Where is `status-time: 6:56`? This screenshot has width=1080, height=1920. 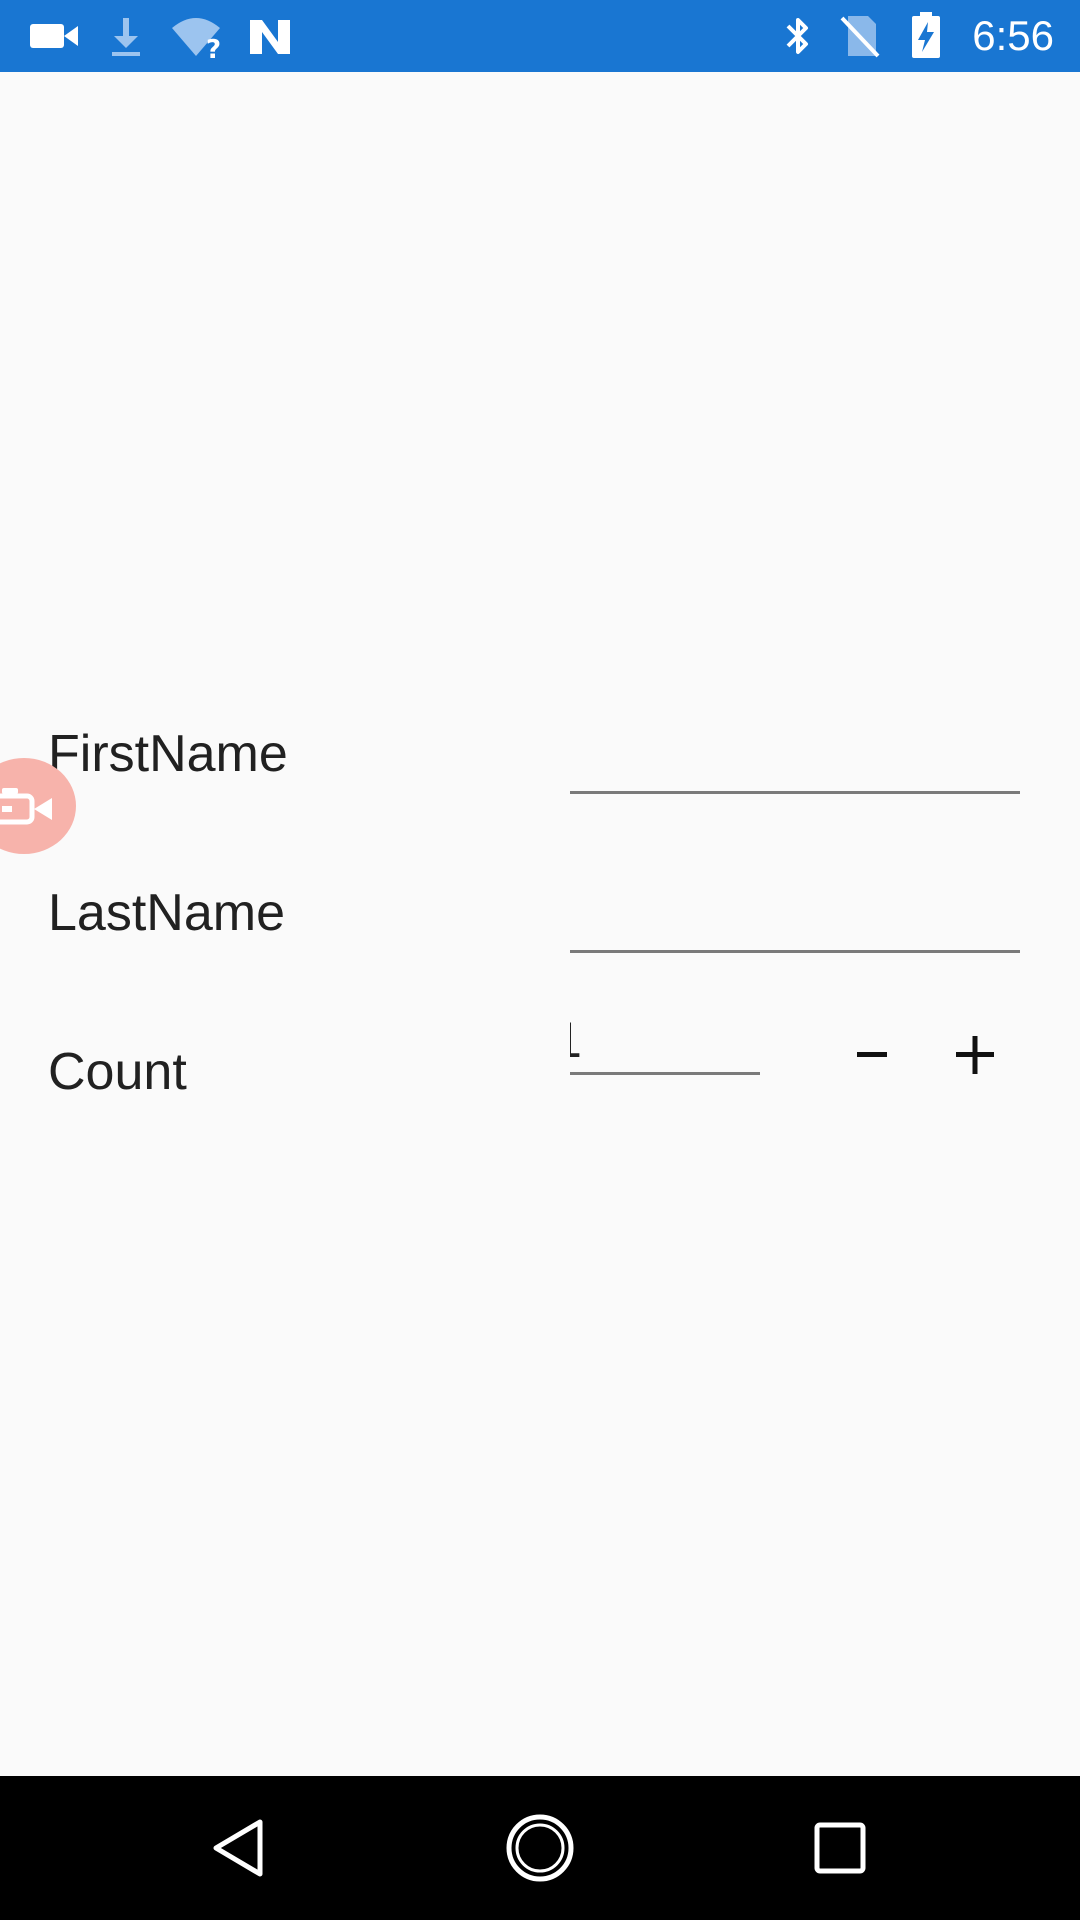 status-time: 6:56 is located at coordinates (1013, 35).